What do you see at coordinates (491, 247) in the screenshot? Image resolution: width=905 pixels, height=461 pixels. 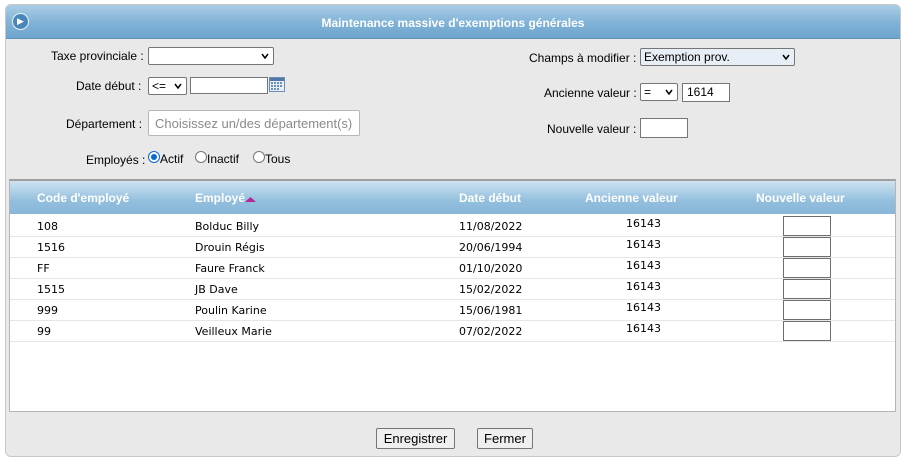 I see `cell-date: 20/06/1994` at bounding box center [491, 247].